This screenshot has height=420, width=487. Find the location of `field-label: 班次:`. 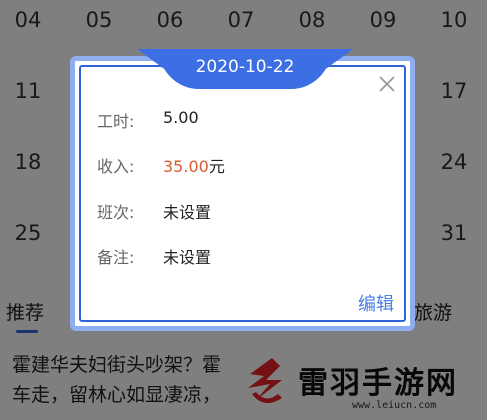

field-label: 班次: is located at coordinates (116, 212).